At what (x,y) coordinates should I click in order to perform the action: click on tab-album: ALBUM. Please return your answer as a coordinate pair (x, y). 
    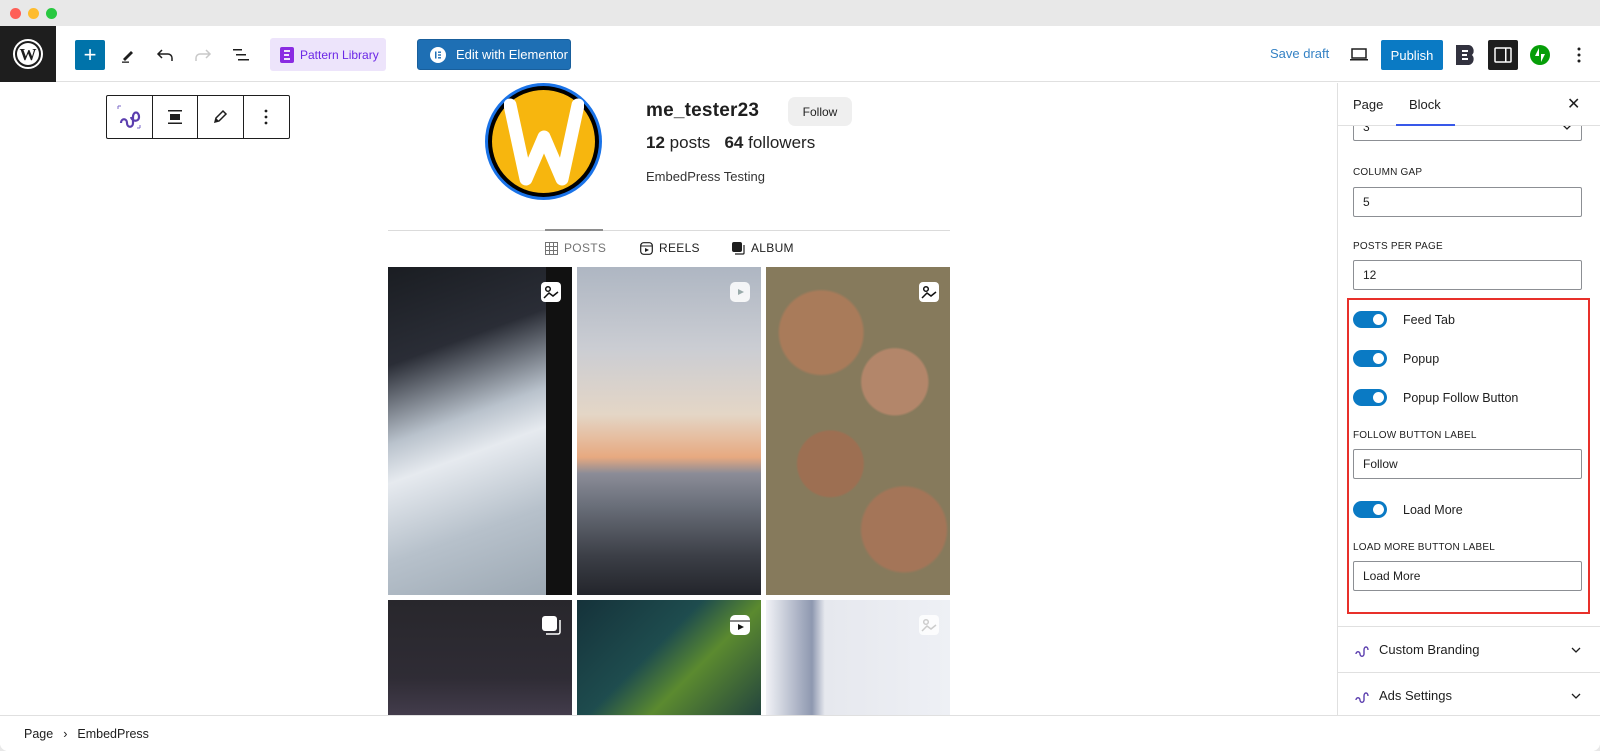
    Looking at the image, I should click on (763, 248).